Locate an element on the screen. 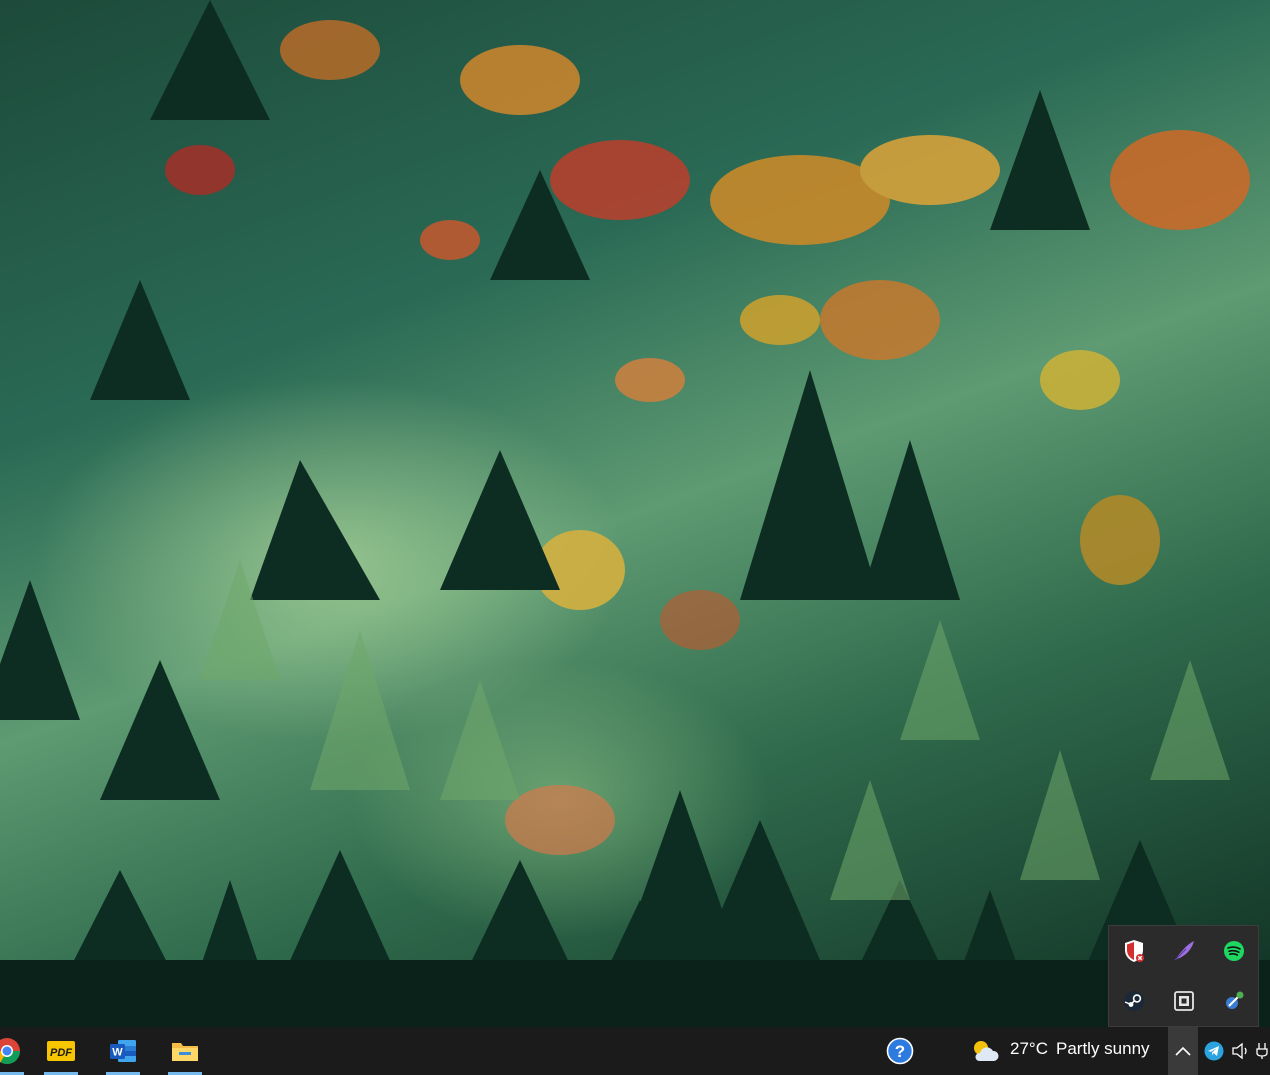  satellite-app-icon is located at coordinates (1234, 1001).